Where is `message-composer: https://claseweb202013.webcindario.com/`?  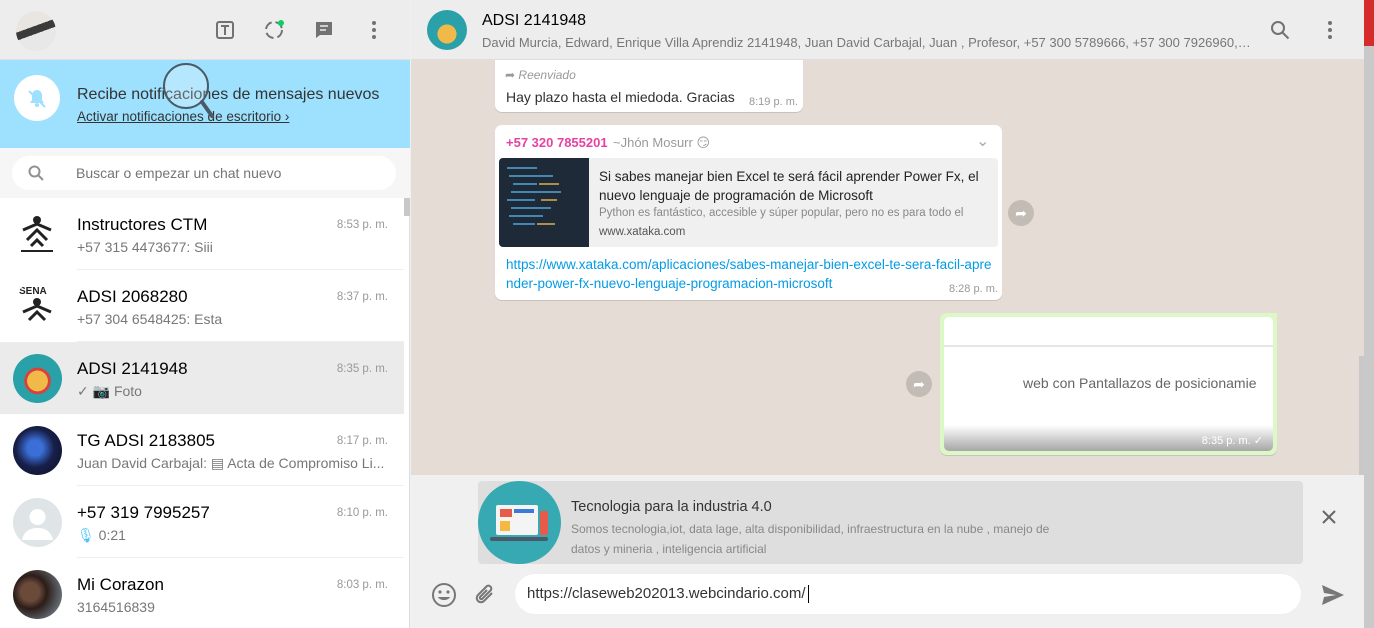
message-composer: https://claseweb202013.webcindario.com/ is located at coordinates (887, 598).